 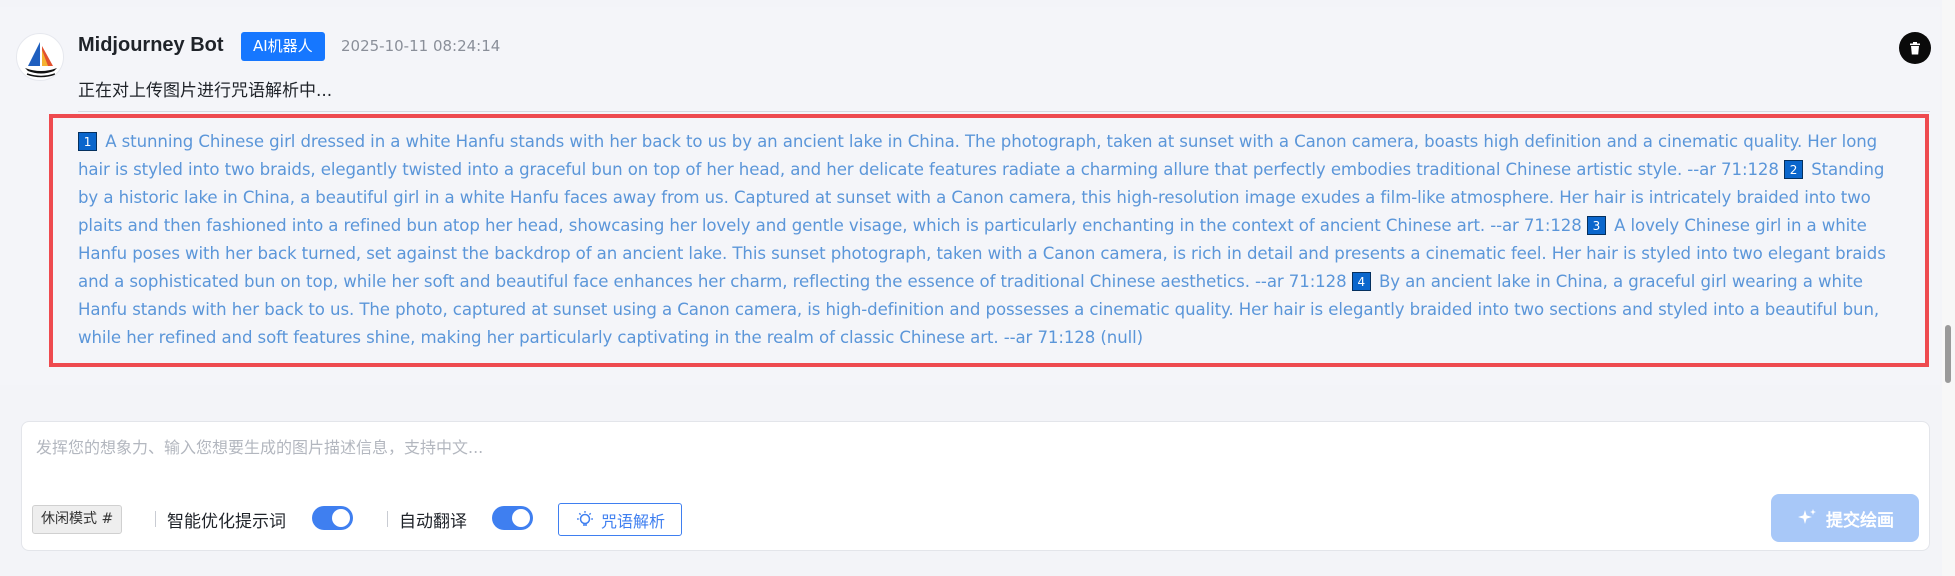 I want to click on auto-translate-toggle, so click(x=512, y=518).